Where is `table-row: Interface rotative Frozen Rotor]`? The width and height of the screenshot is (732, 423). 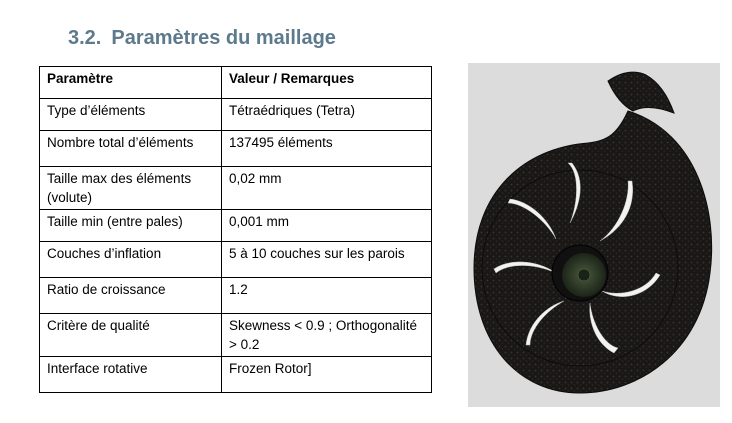 table-row: Interface rotative Frozen Rotor] is located at coordinates (235, 374).